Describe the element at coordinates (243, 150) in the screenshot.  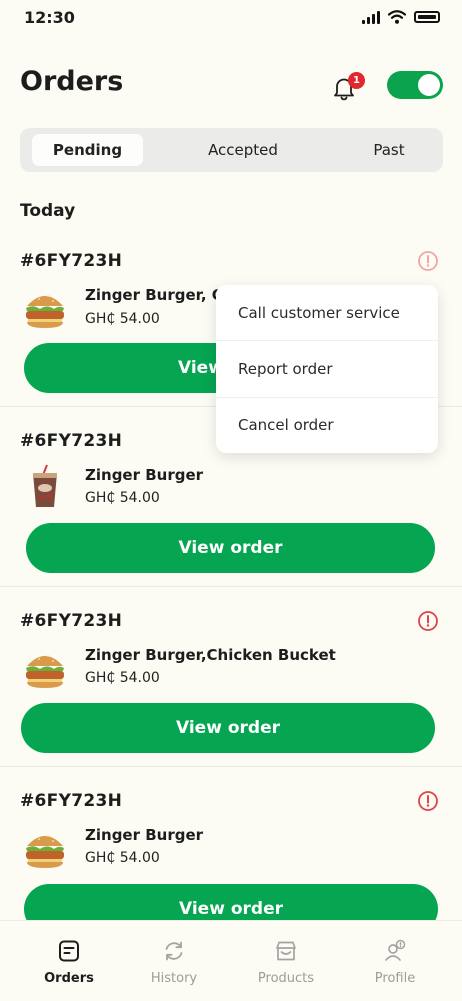
I see `tab-accepted: Accepted` at that location.